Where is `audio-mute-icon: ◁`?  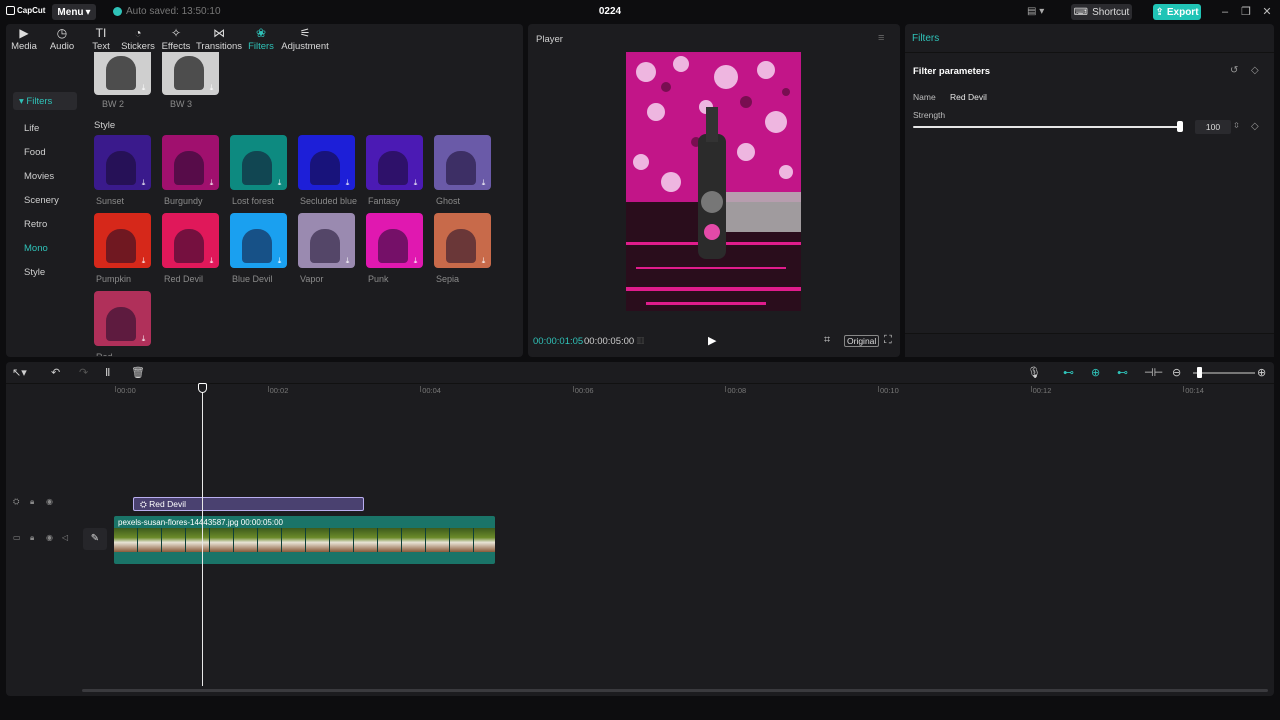
audio-mute-icon: ◁ is located at coordinates (65, 537).